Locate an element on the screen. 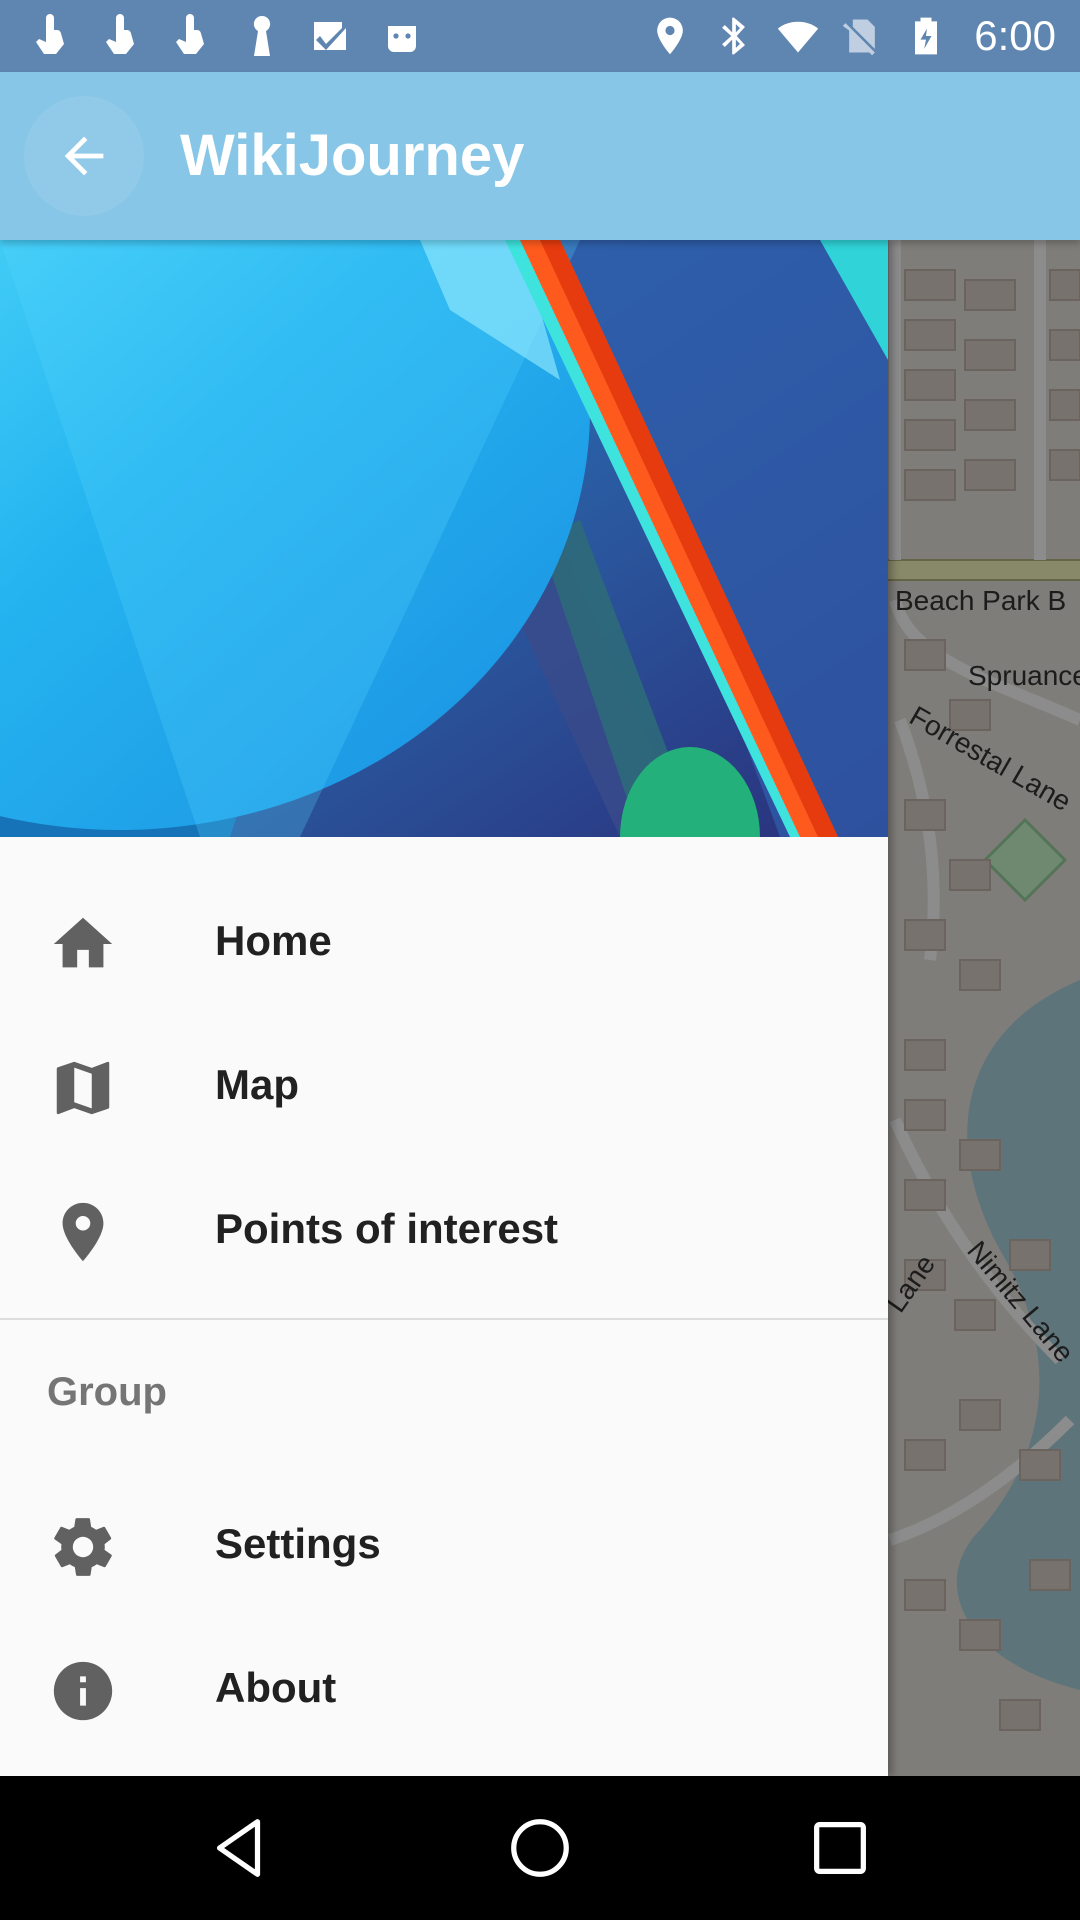  info-icon is located at coordinates (83, 1691).